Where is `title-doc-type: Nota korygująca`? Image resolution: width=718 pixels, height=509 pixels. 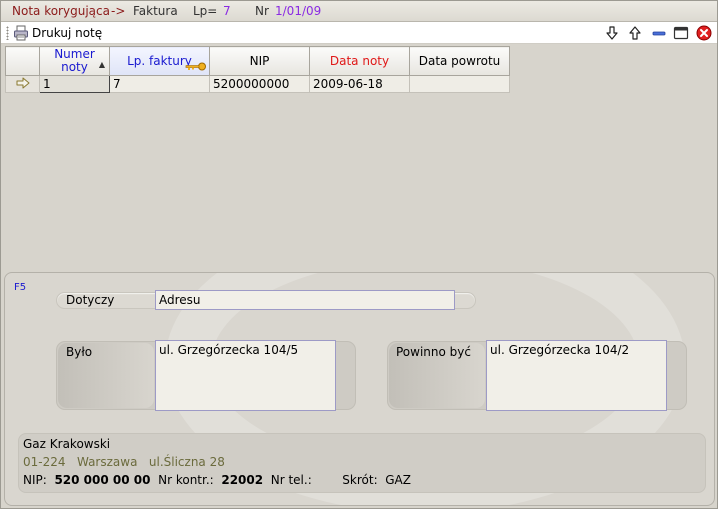
title-doc-type: Nota korygująca is located at coordinates (61, 11).